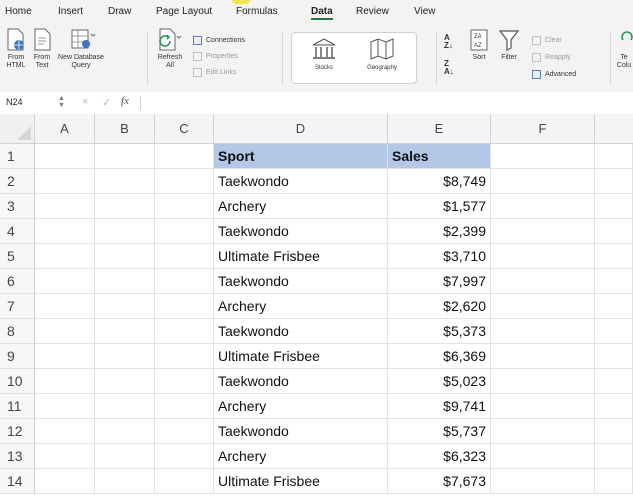 This screenshot has width=633, height=502. What do you see at coordinates (119, 11) in the screenshot?
I see `tab-draw: Draw` at bounding box center [119, 11].